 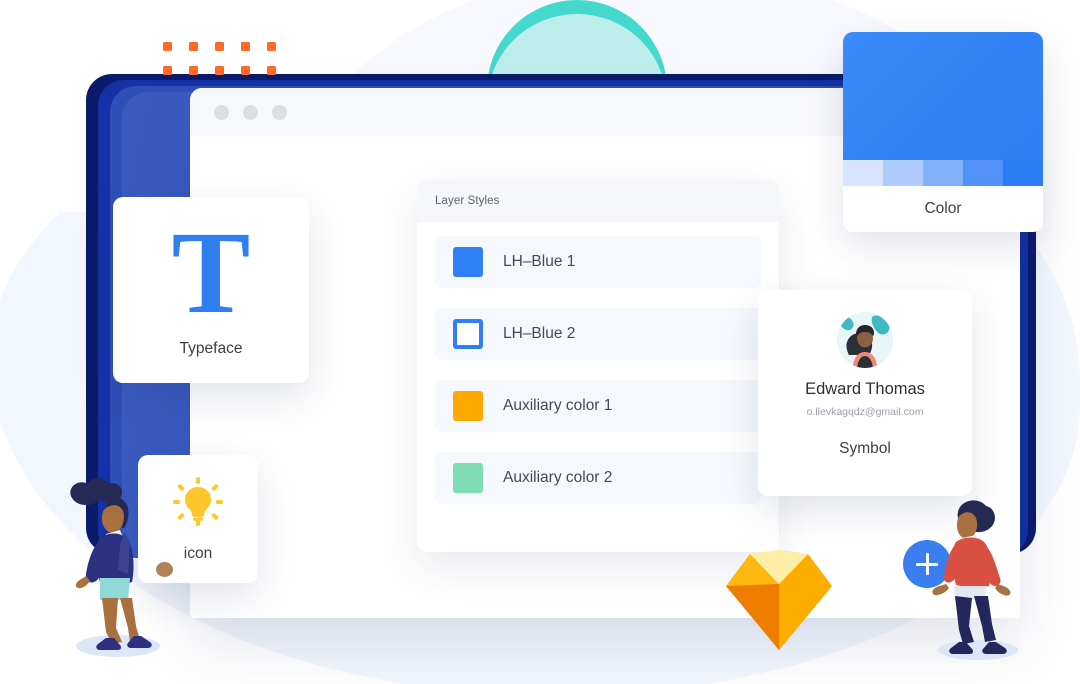 What do you see at coordinates (198, 553) in the screenshot?
I see `icon-card-caption: icon` at bounding box center [198, 553].